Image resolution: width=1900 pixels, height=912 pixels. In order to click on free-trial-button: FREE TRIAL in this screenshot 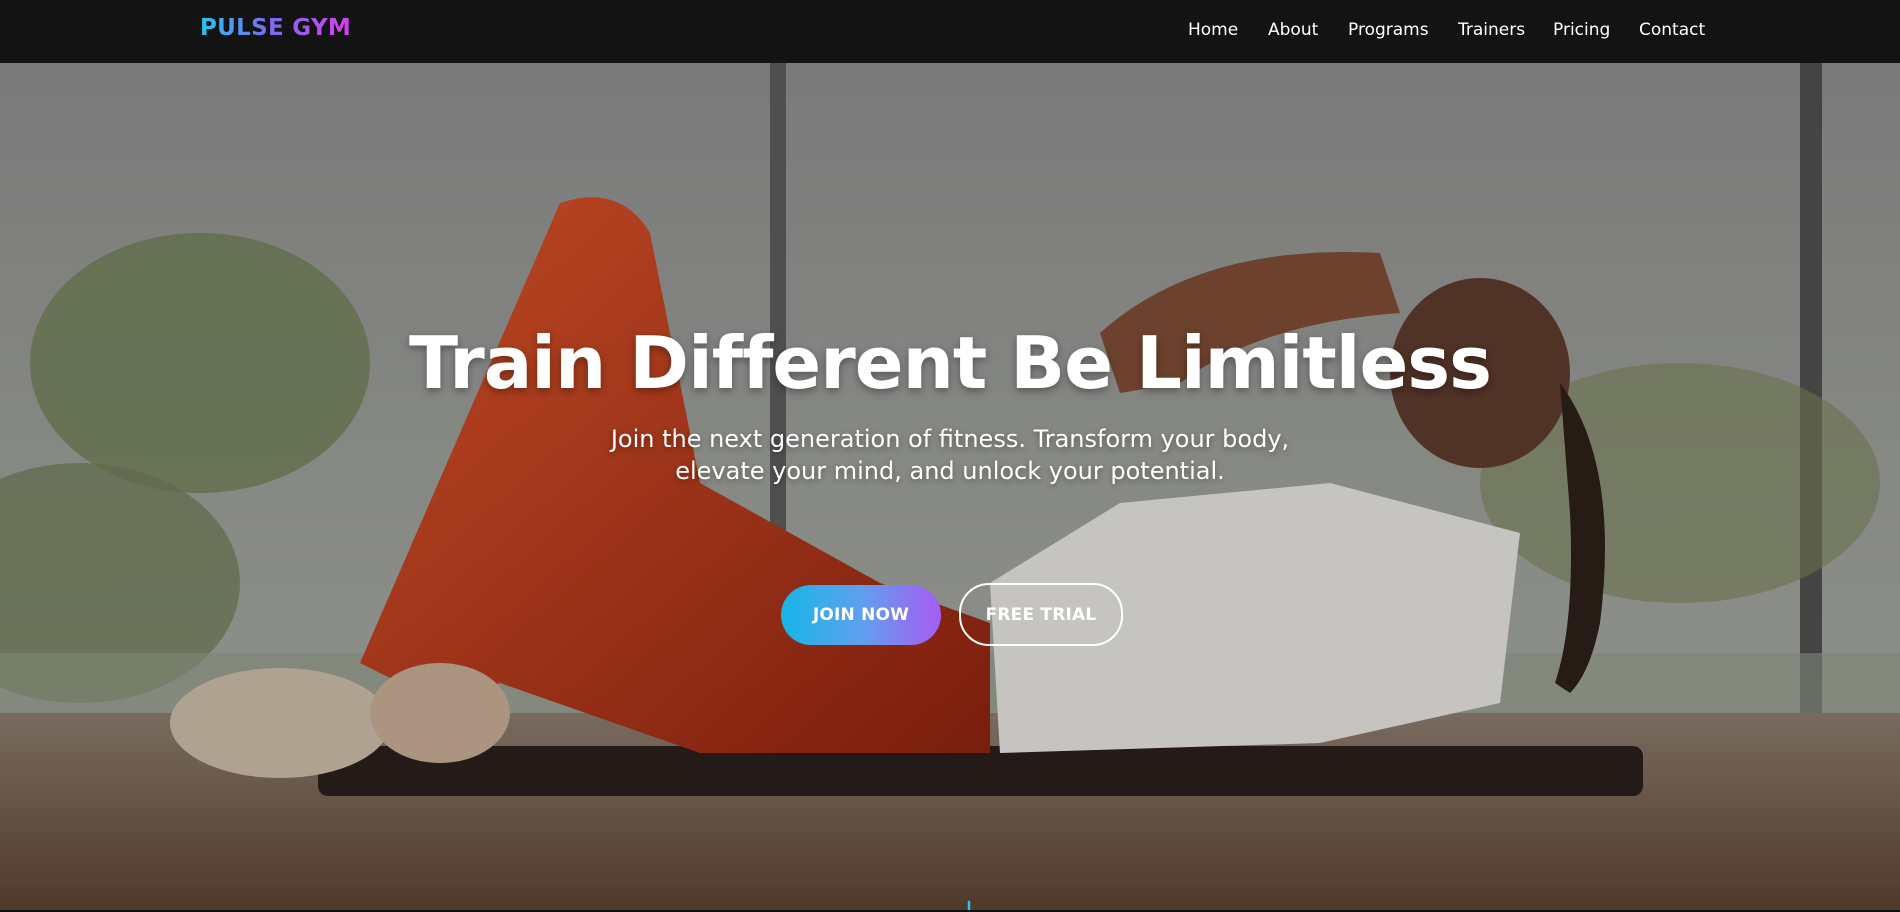, I will do `click(1041, 614)`.